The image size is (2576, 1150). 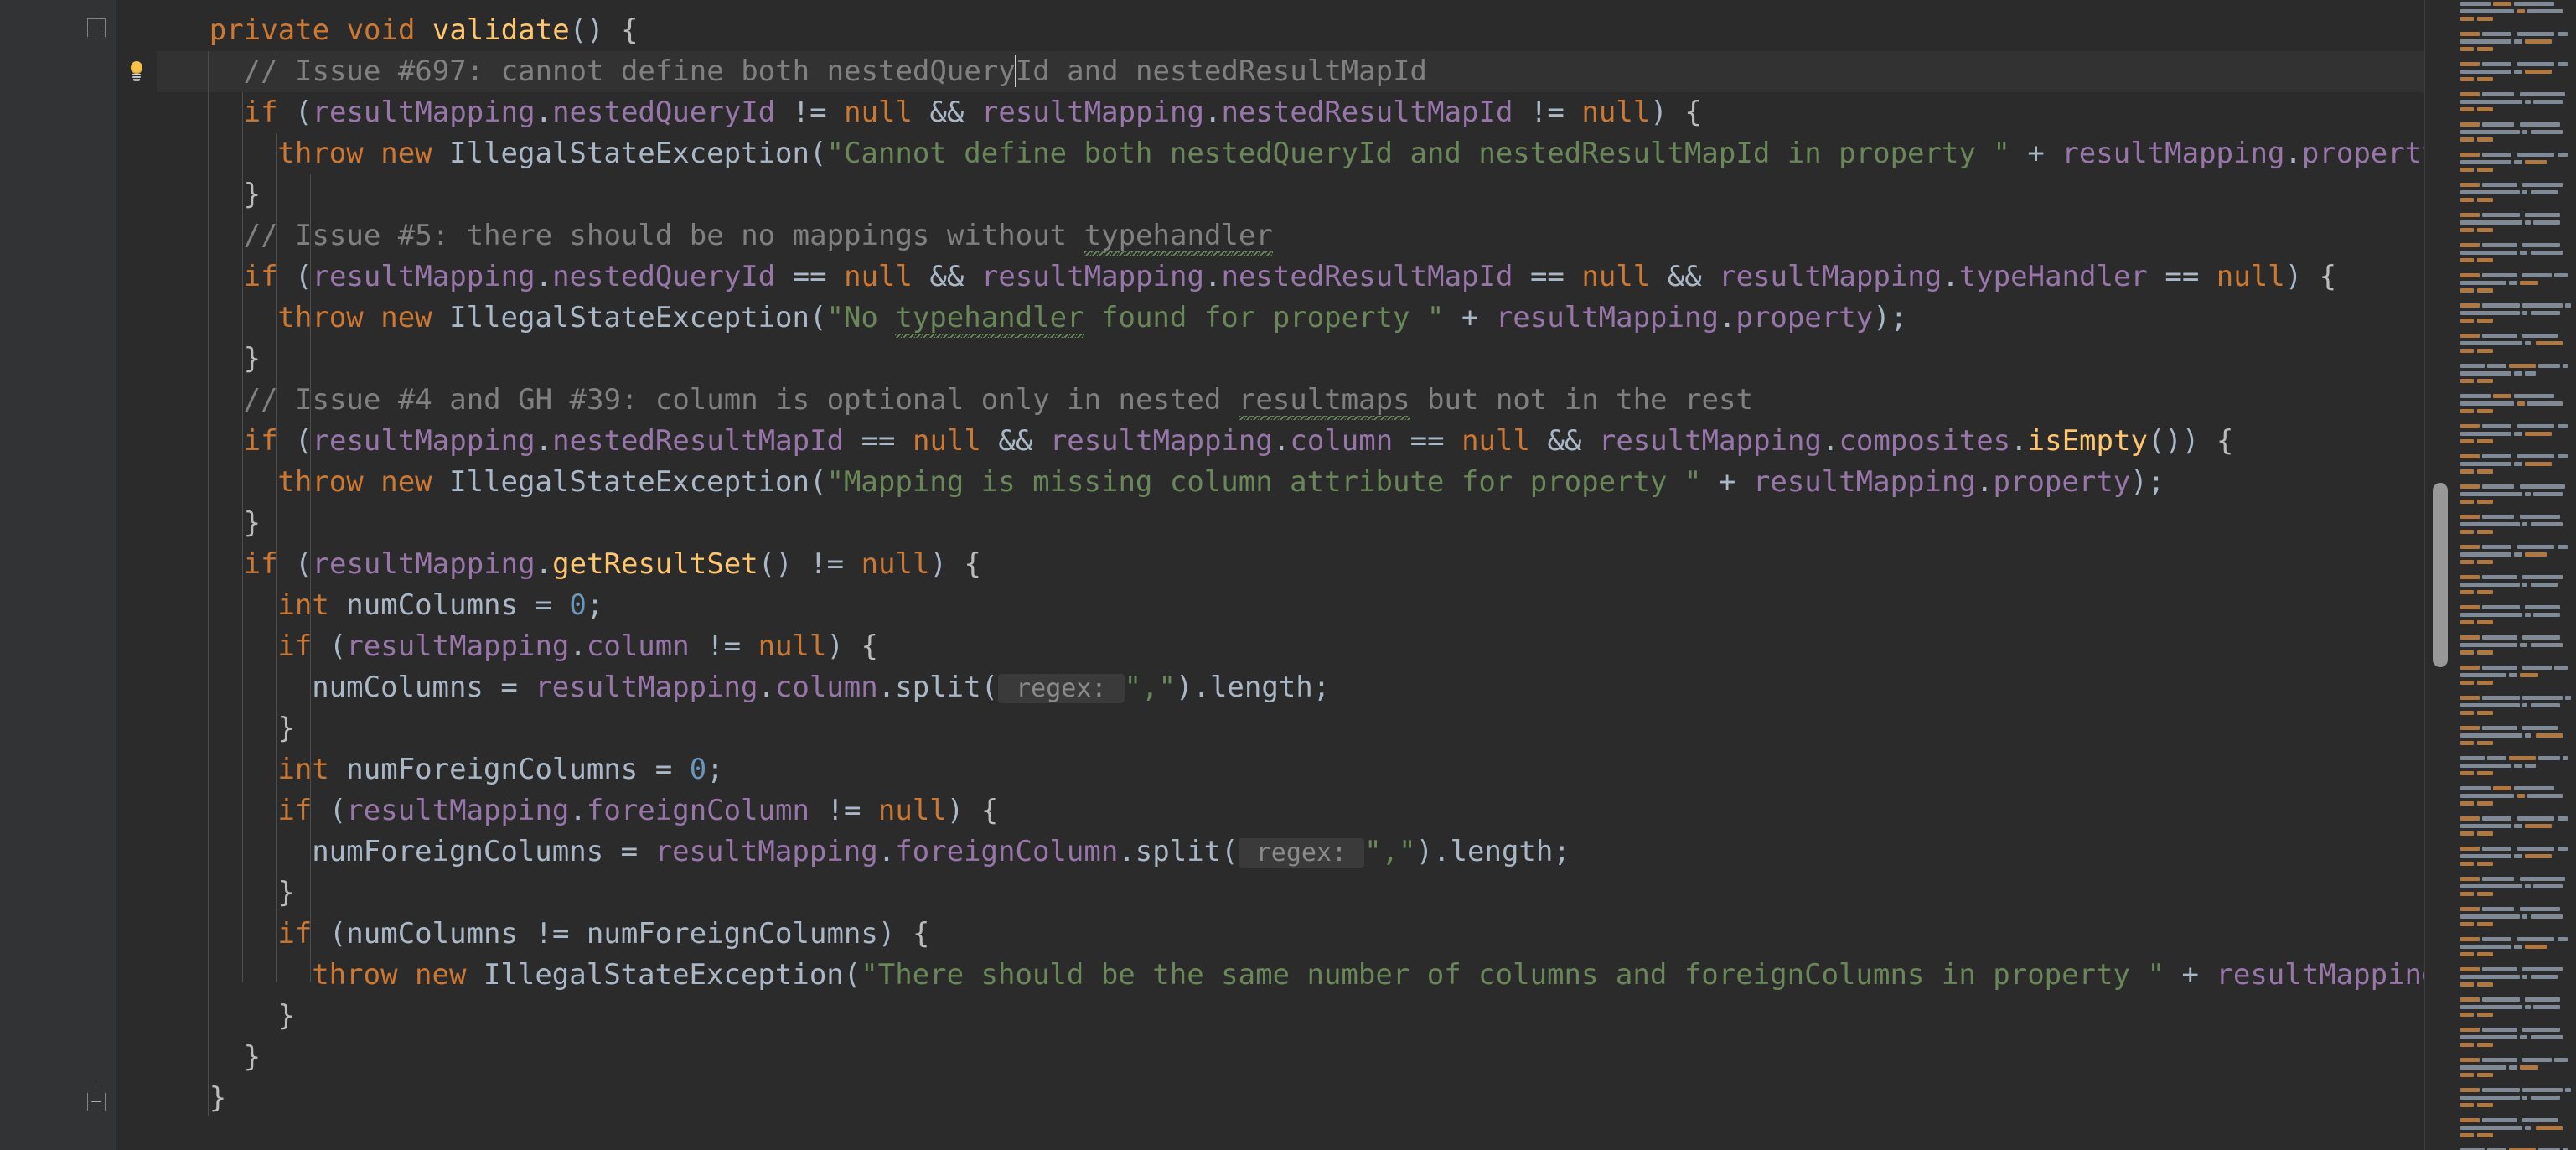 I want to click on lightbulb-icon, so click(x=136, y=72).